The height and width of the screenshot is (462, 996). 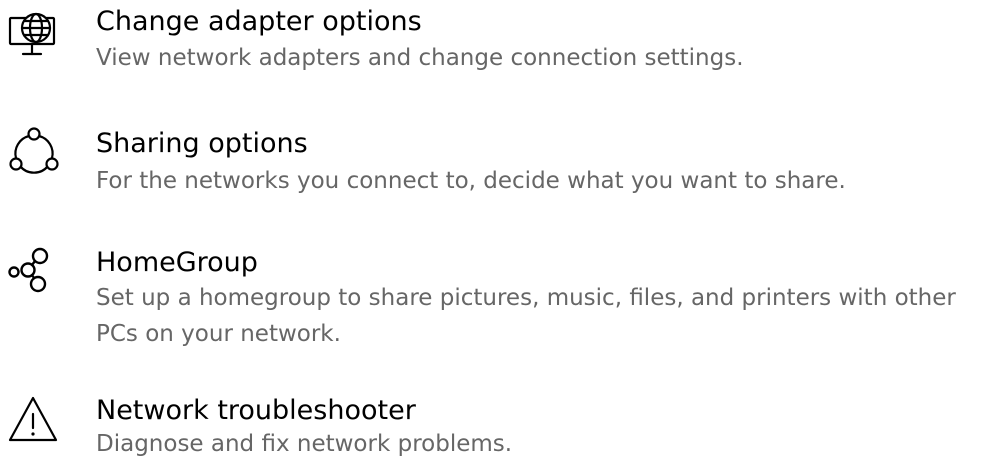 I want to click on item-title: Change adapter options, so click(x=259, y=21).